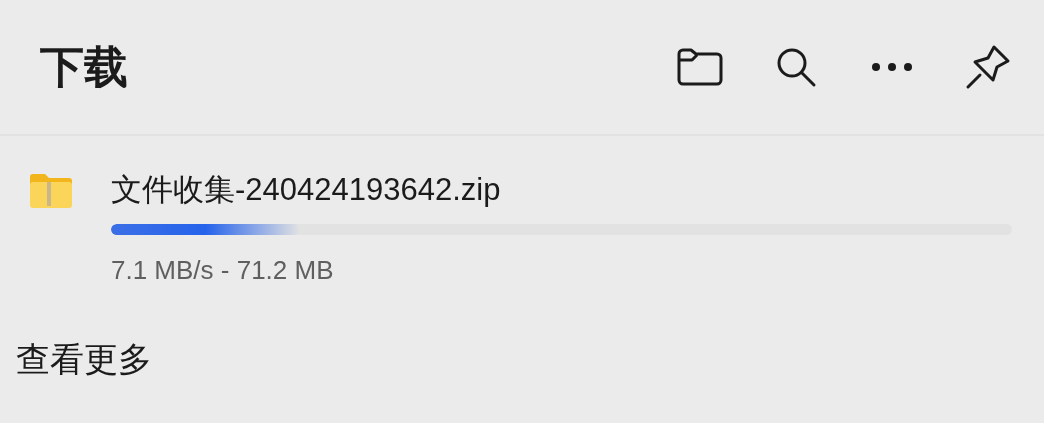 The width and height of the screenshot is (1044, 423). What do you see at coordinates (223, 270) in the screenshot?
I see `download-status: 7.1 MB/s - 71.2 MB` at bounding box center [223, 270].